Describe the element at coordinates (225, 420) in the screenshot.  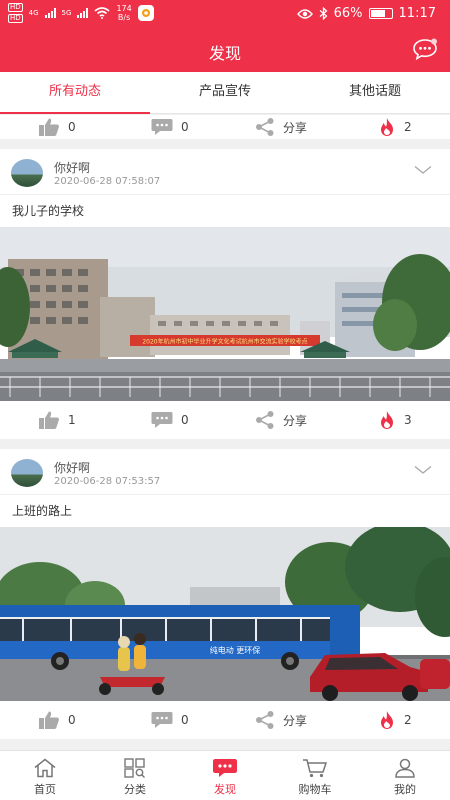
I see `post-actions: 1 0 分享 3` at that location.